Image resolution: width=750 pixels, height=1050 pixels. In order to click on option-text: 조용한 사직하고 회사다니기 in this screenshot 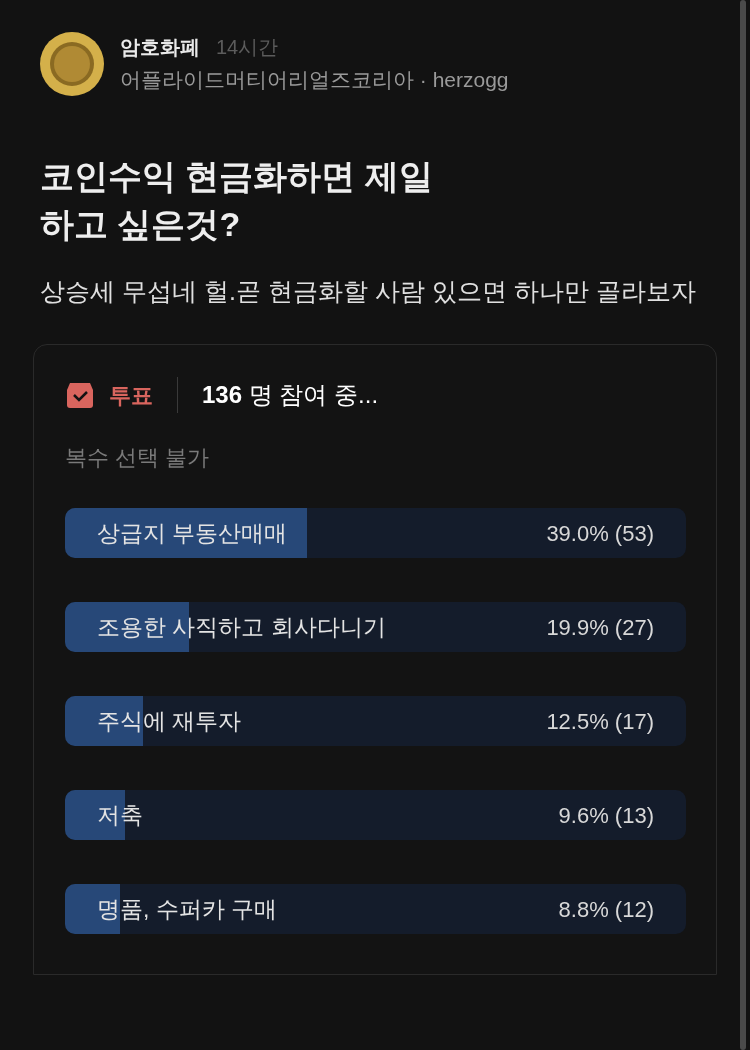, I will do `click(241, 627)`.